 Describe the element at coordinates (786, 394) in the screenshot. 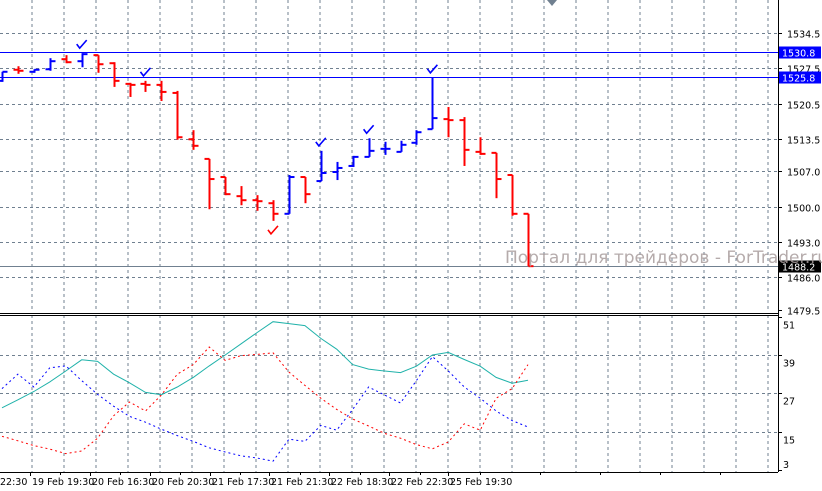

I see `indicator-axis: 51 39 27 15 3` at that location.